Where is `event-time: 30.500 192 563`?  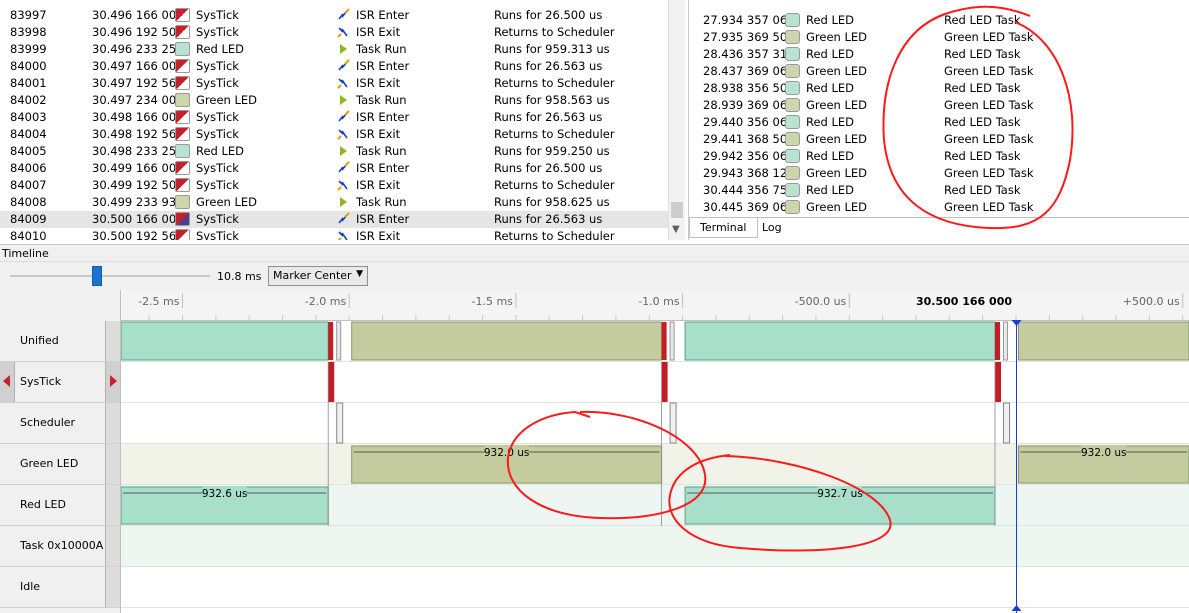
event-time: 30.500 192 563 is located at coordinates (138, 234).